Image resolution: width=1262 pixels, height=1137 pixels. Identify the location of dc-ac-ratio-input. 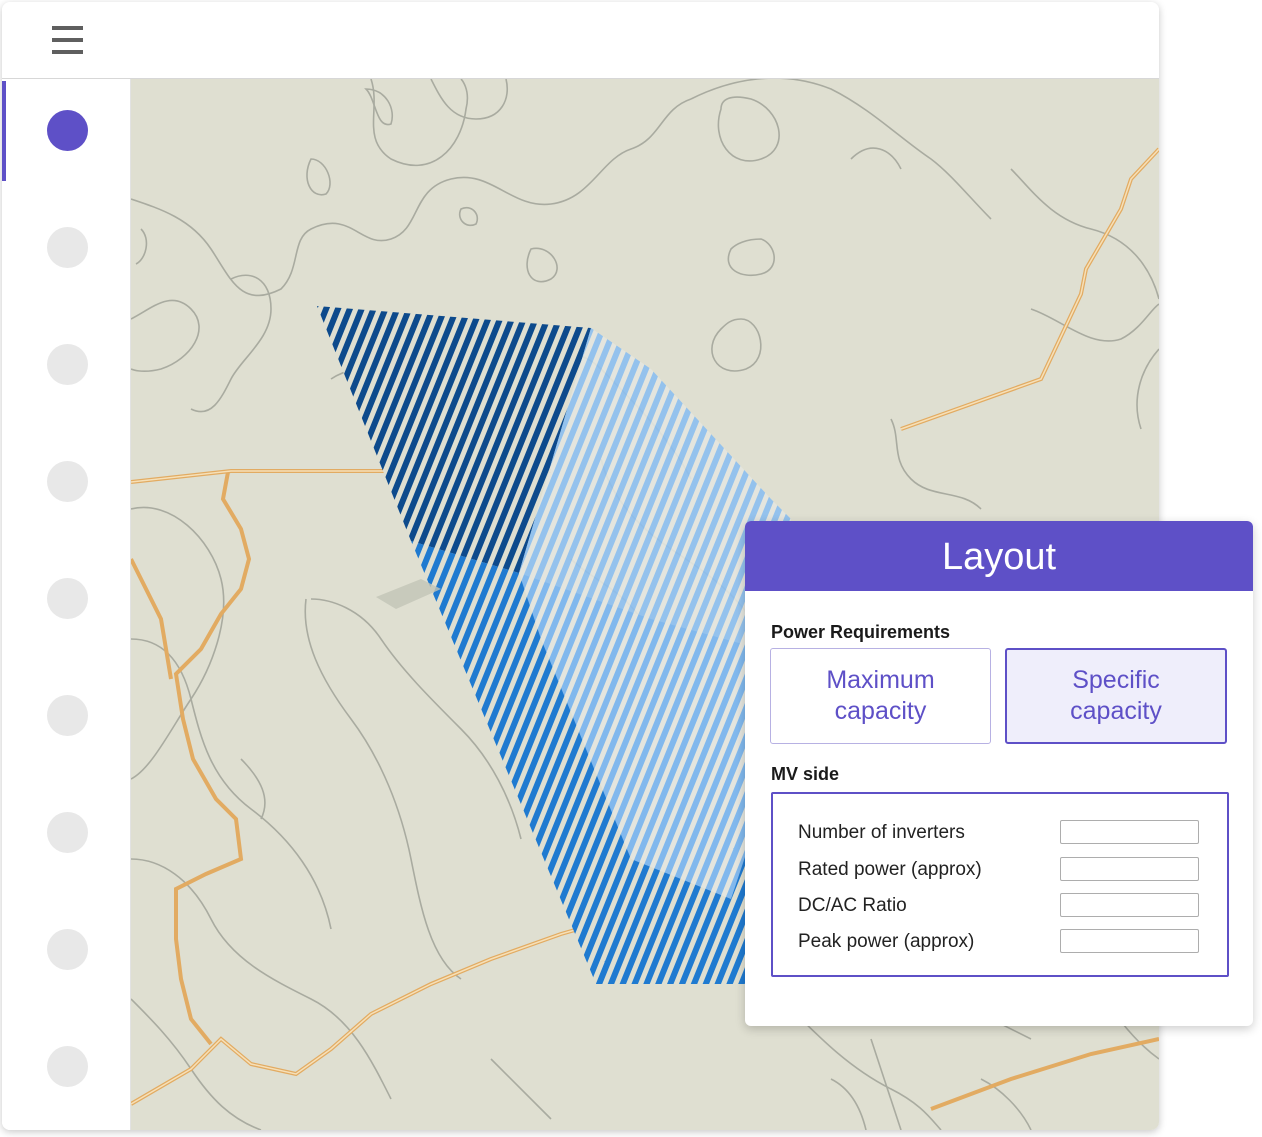
(1129, 905).